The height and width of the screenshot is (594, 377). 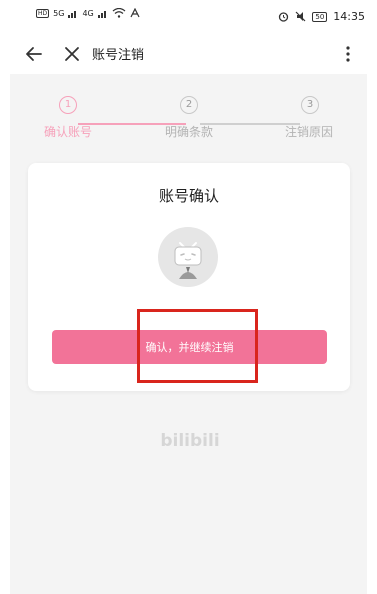 I want to click on signal-4g-label: 4G, so click(x=88, y=13).